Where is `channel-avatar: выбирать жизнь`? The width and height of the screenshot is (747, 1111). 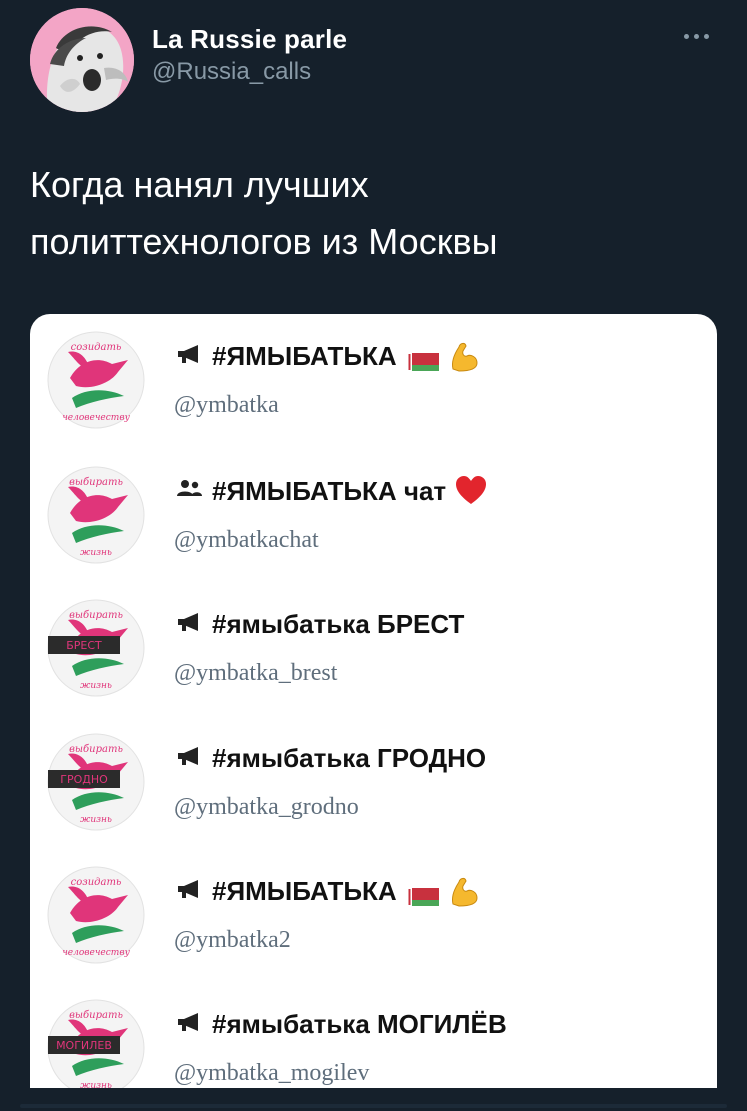
channel-avatar: выбирать жизнь is located at coordinates (96, 515).